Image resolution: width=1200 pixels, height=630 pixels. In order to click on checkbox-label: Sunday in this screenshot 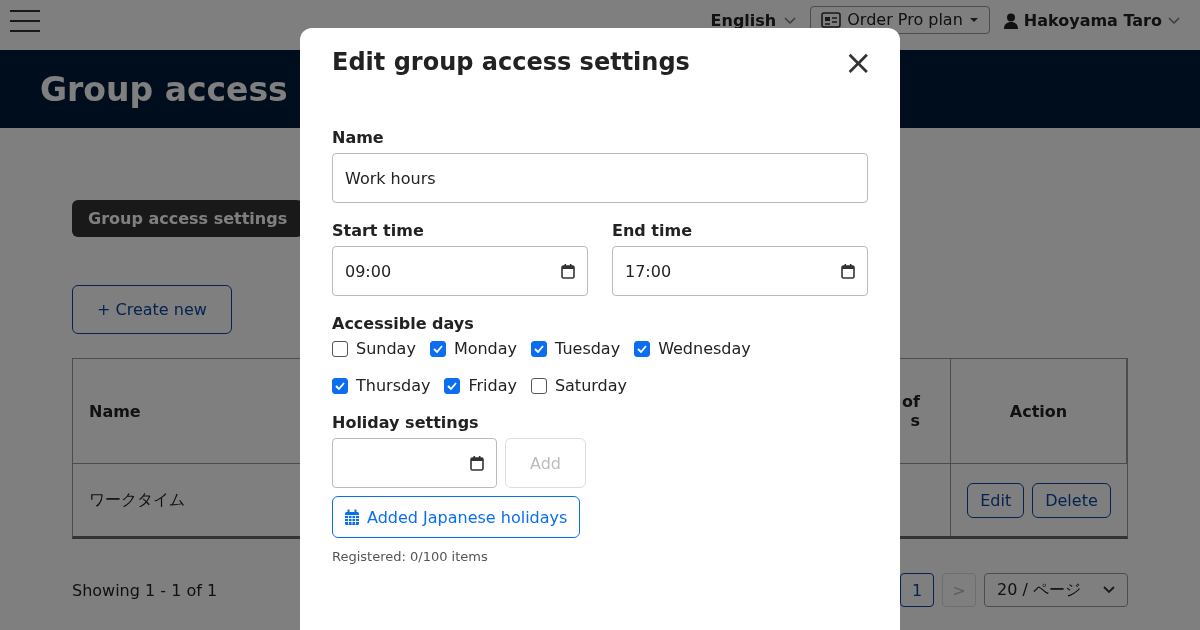, I will do `click(386, 348)`.